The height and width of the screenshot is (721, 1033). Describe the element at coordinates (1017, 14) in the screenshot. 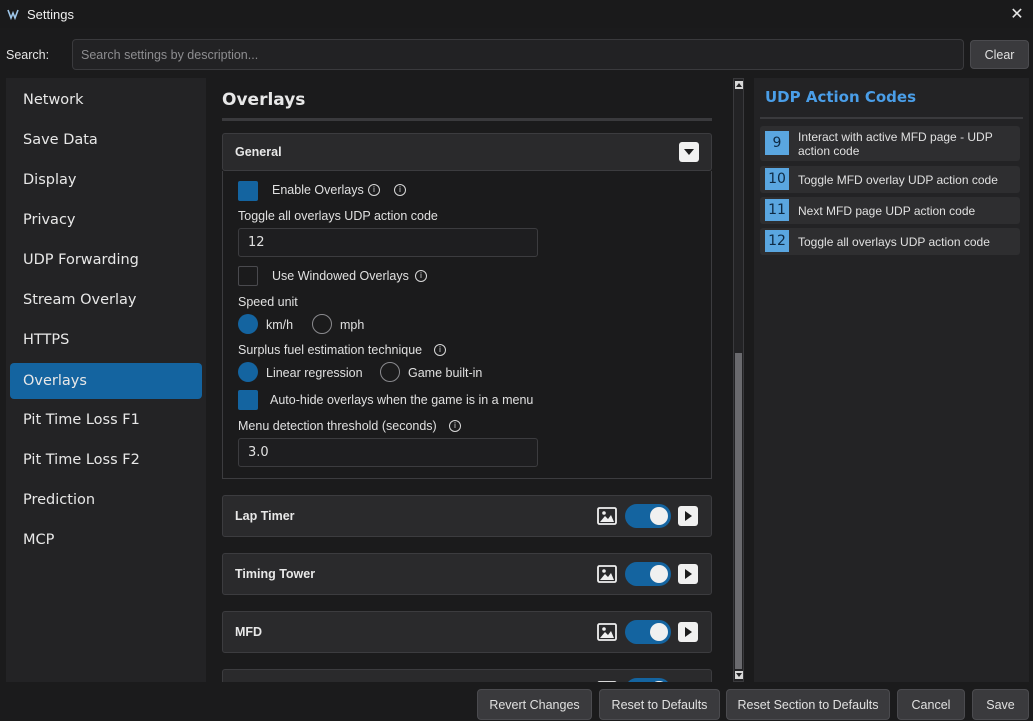

I see `close-icon: ✕` at that location.